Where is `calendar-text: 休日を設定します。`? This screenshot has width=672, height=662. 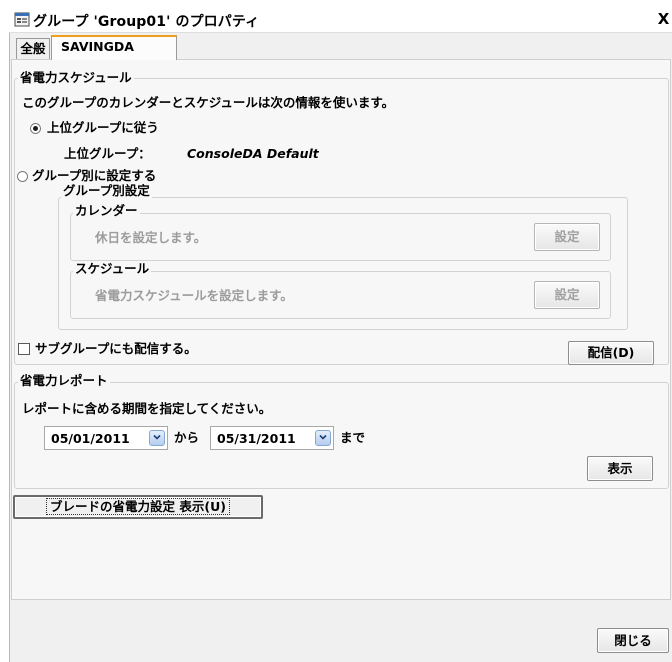 calendar-text: 休日を設定します。 is located at coordinates (151, 237).